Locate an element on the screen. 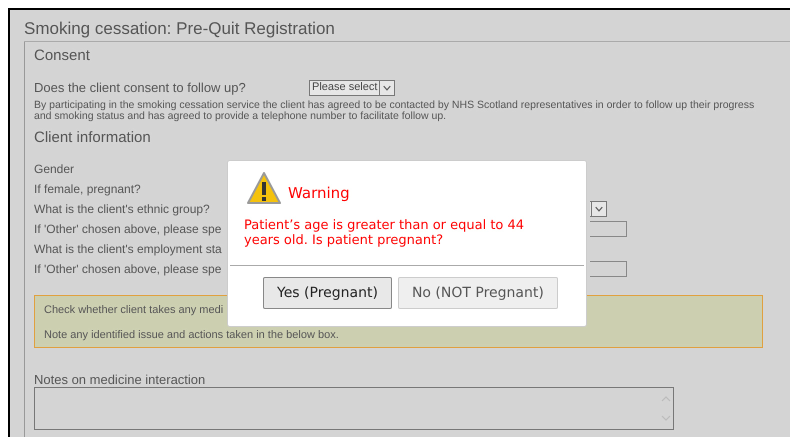 This screenshot has height=437, width=790. field-label: Does the client consent to follow up? is located at coordinates (140, 87).